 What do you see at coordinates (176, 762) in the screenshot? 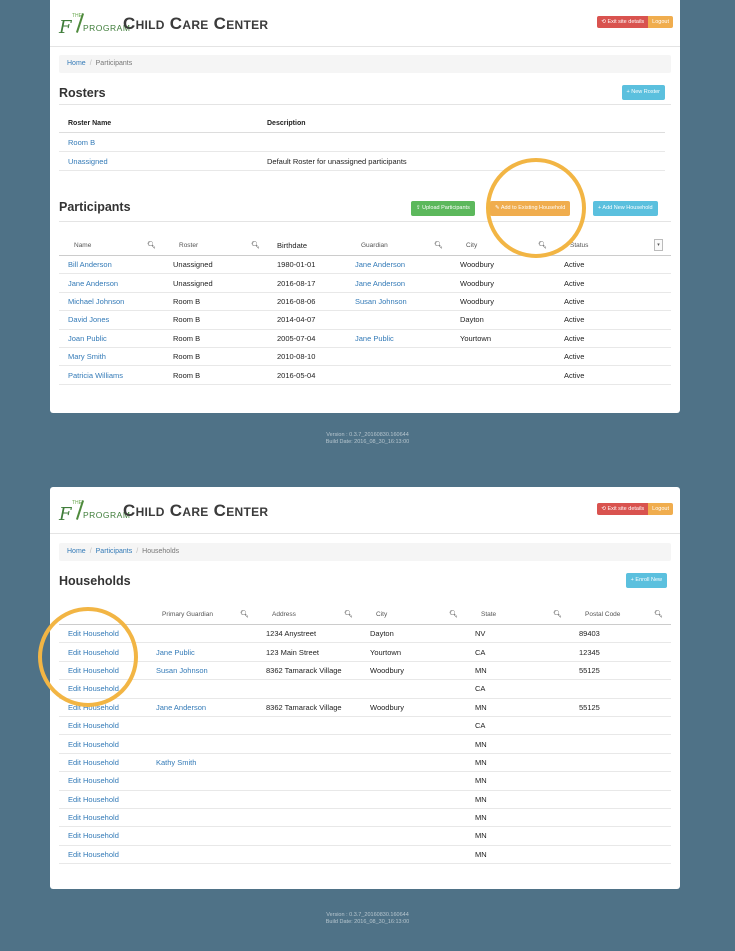
I see `primary-guardian-link: Kathy Smith` at bounding box center [176, 762].